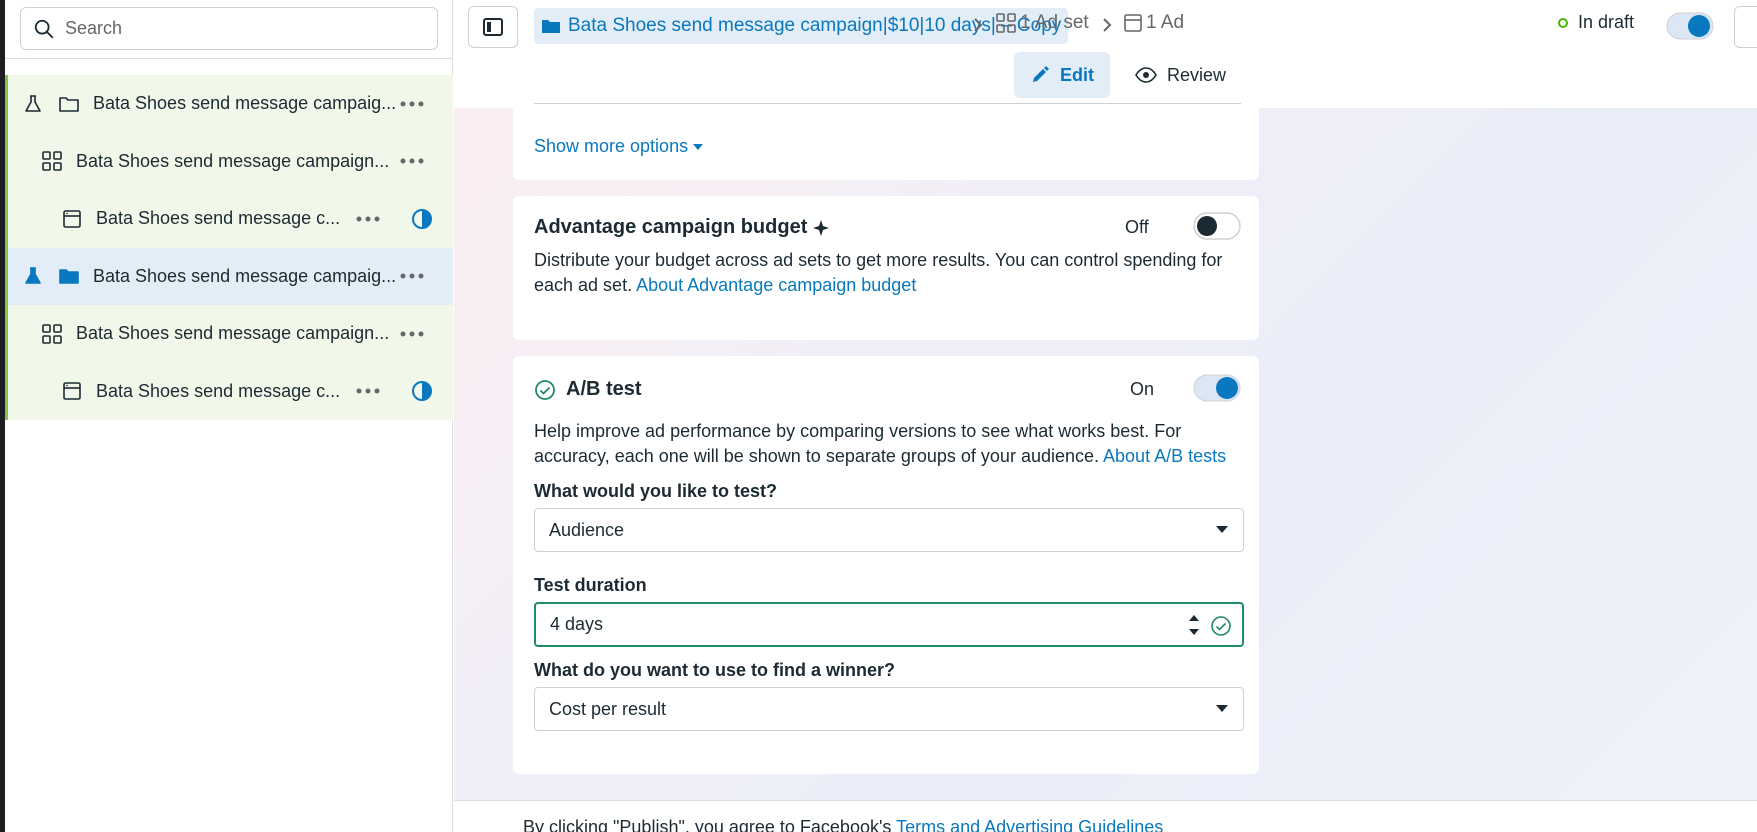 Image resolution: width=1757 pixels, height=832 pixels. What do you see at coordinates (604, 389) in the screenshot?
I see `ab-test-title: A/B test` at bounding box center [604, 389].